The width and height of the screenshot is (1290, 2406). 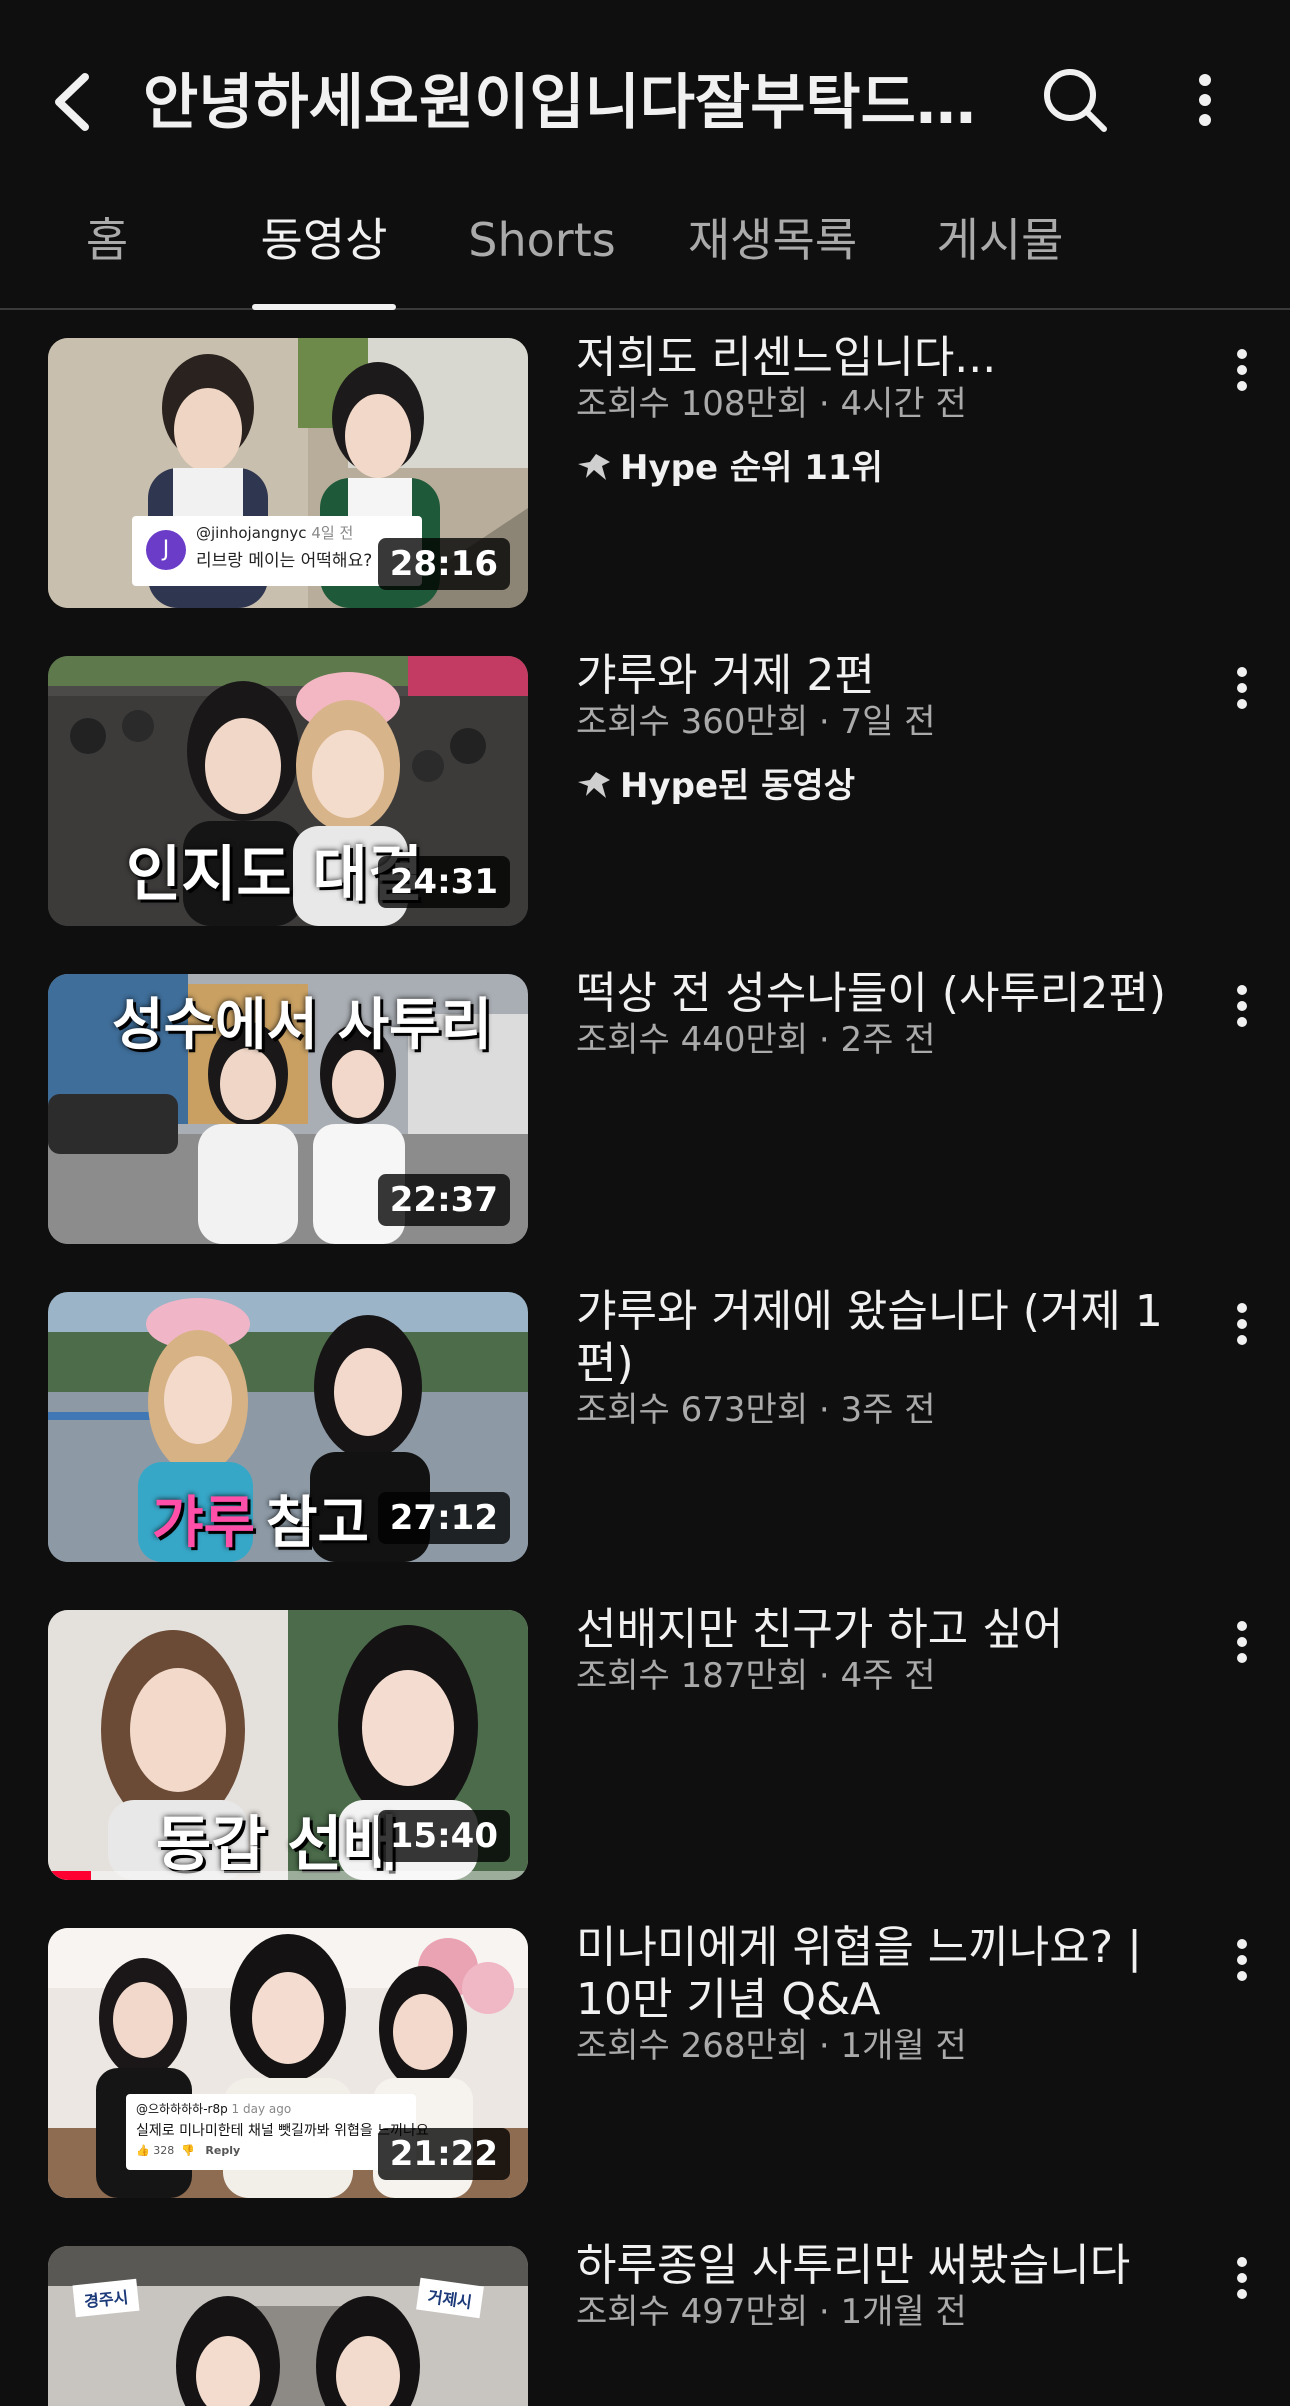 What do you see at coordinates (542, 240) in the screenshot?
I see `tab-label: Shorts` at bounding box center [542, 240].